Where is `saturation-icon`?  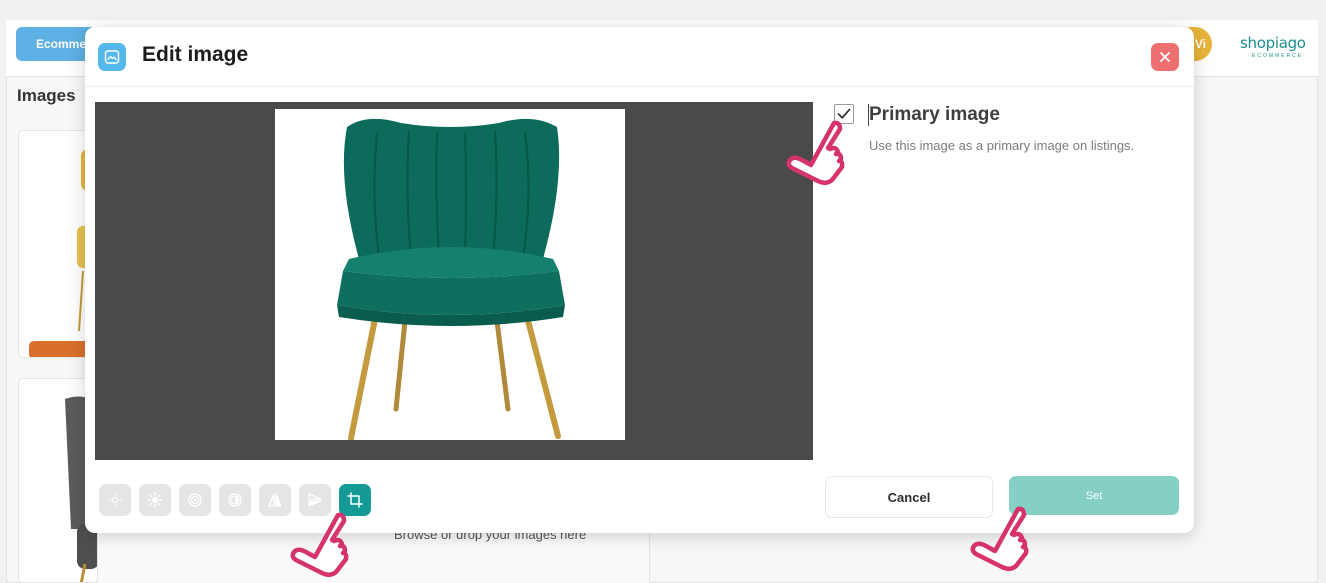 saturation-icon is located at coordinates (235, 500).